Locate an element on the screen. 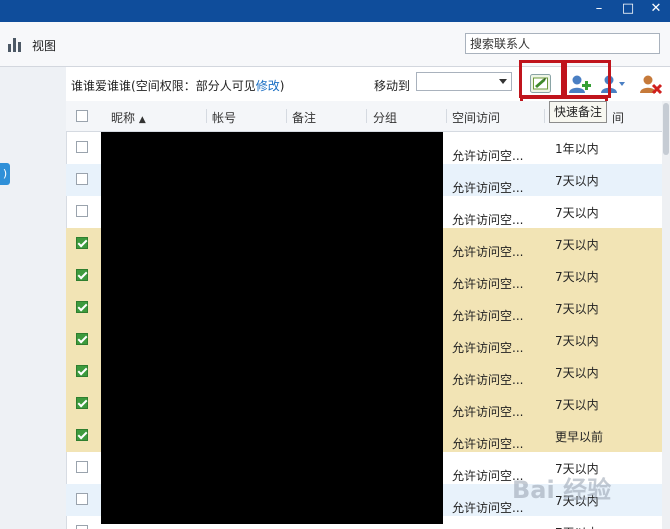  permission-label: (空间权限：部分人可见 is located at coordinates (193, 86).